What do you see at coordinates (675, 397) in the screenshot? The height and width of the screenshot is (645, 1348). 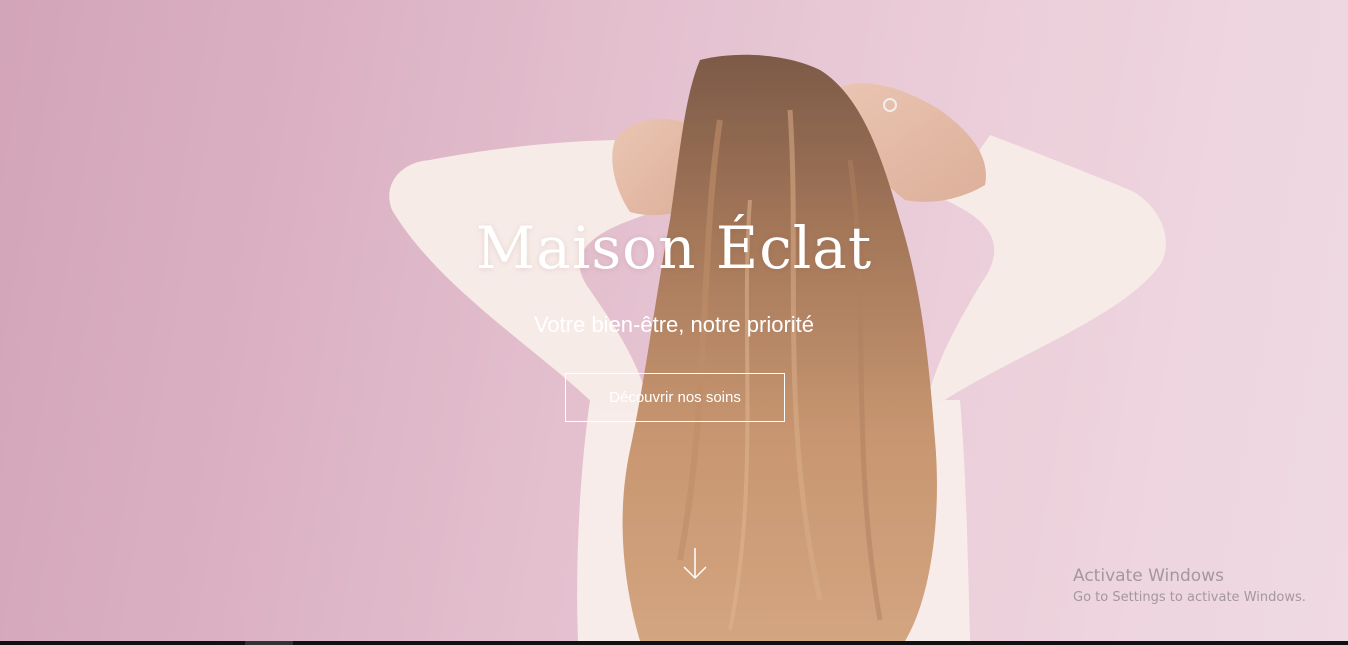 I see `discover-treatments-button: Découvrir nos soins` at bounding box center [675, 397].